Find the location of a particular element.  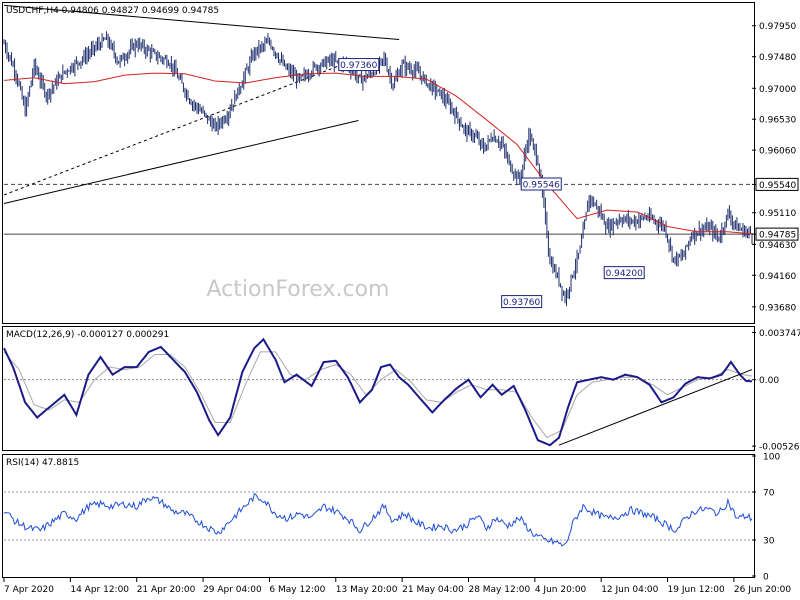

annotation-text: 0.93760 is located at coordinates (521, 303).